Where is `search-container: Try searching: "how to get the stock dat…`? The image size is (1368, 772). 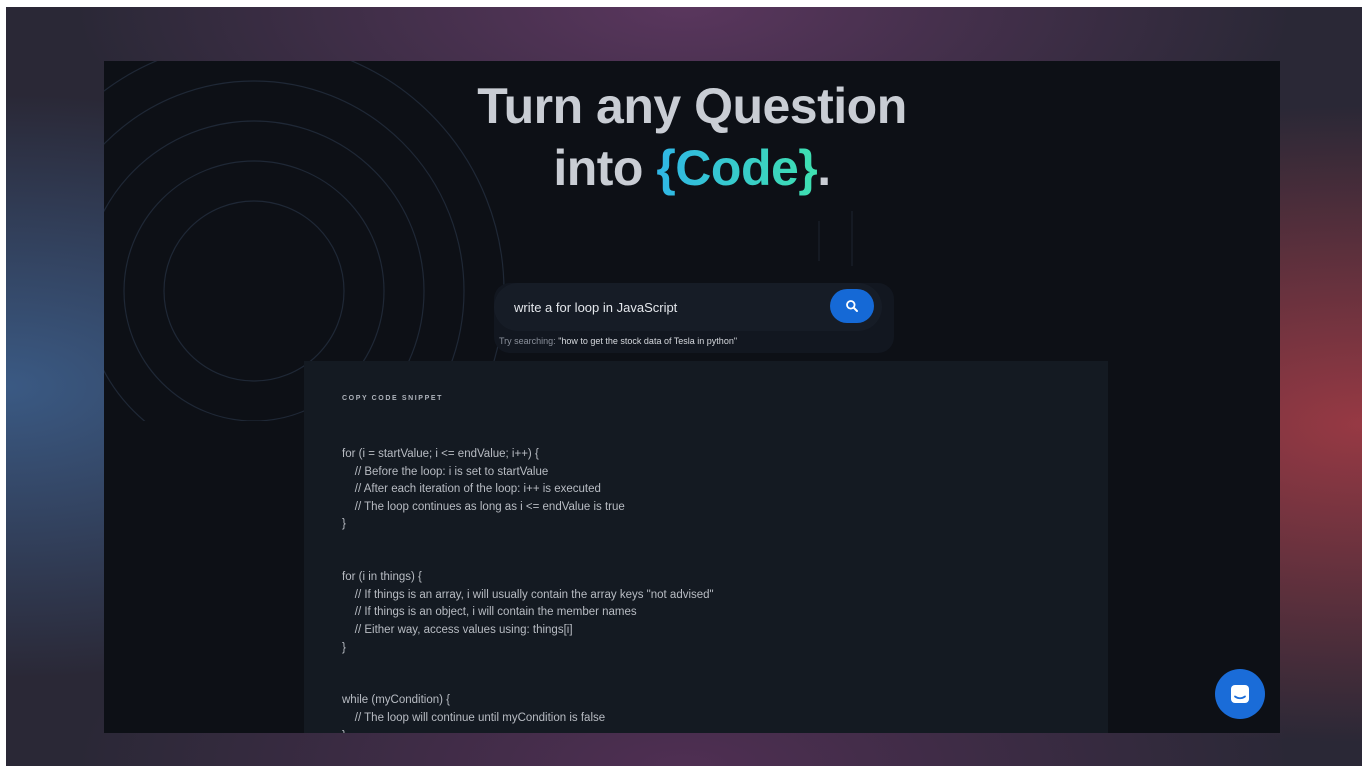 search-container: Try searching: "how to get the stock dat… is located at coordinates (694, 318).